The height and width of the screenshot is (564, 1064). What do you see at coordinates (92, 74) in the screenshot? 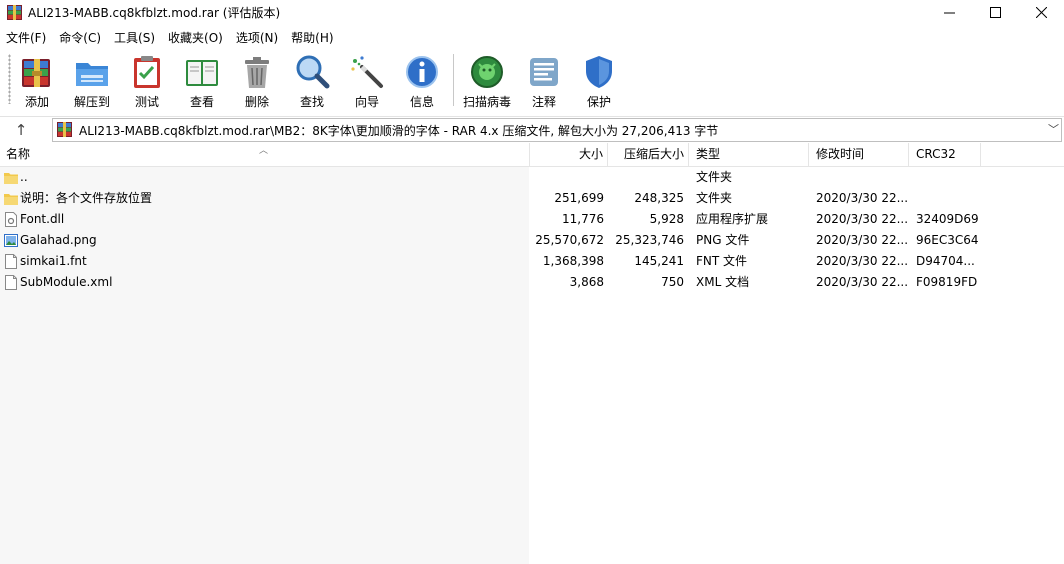
I see `extract-folder-icon` at bounding box center [92, 74].